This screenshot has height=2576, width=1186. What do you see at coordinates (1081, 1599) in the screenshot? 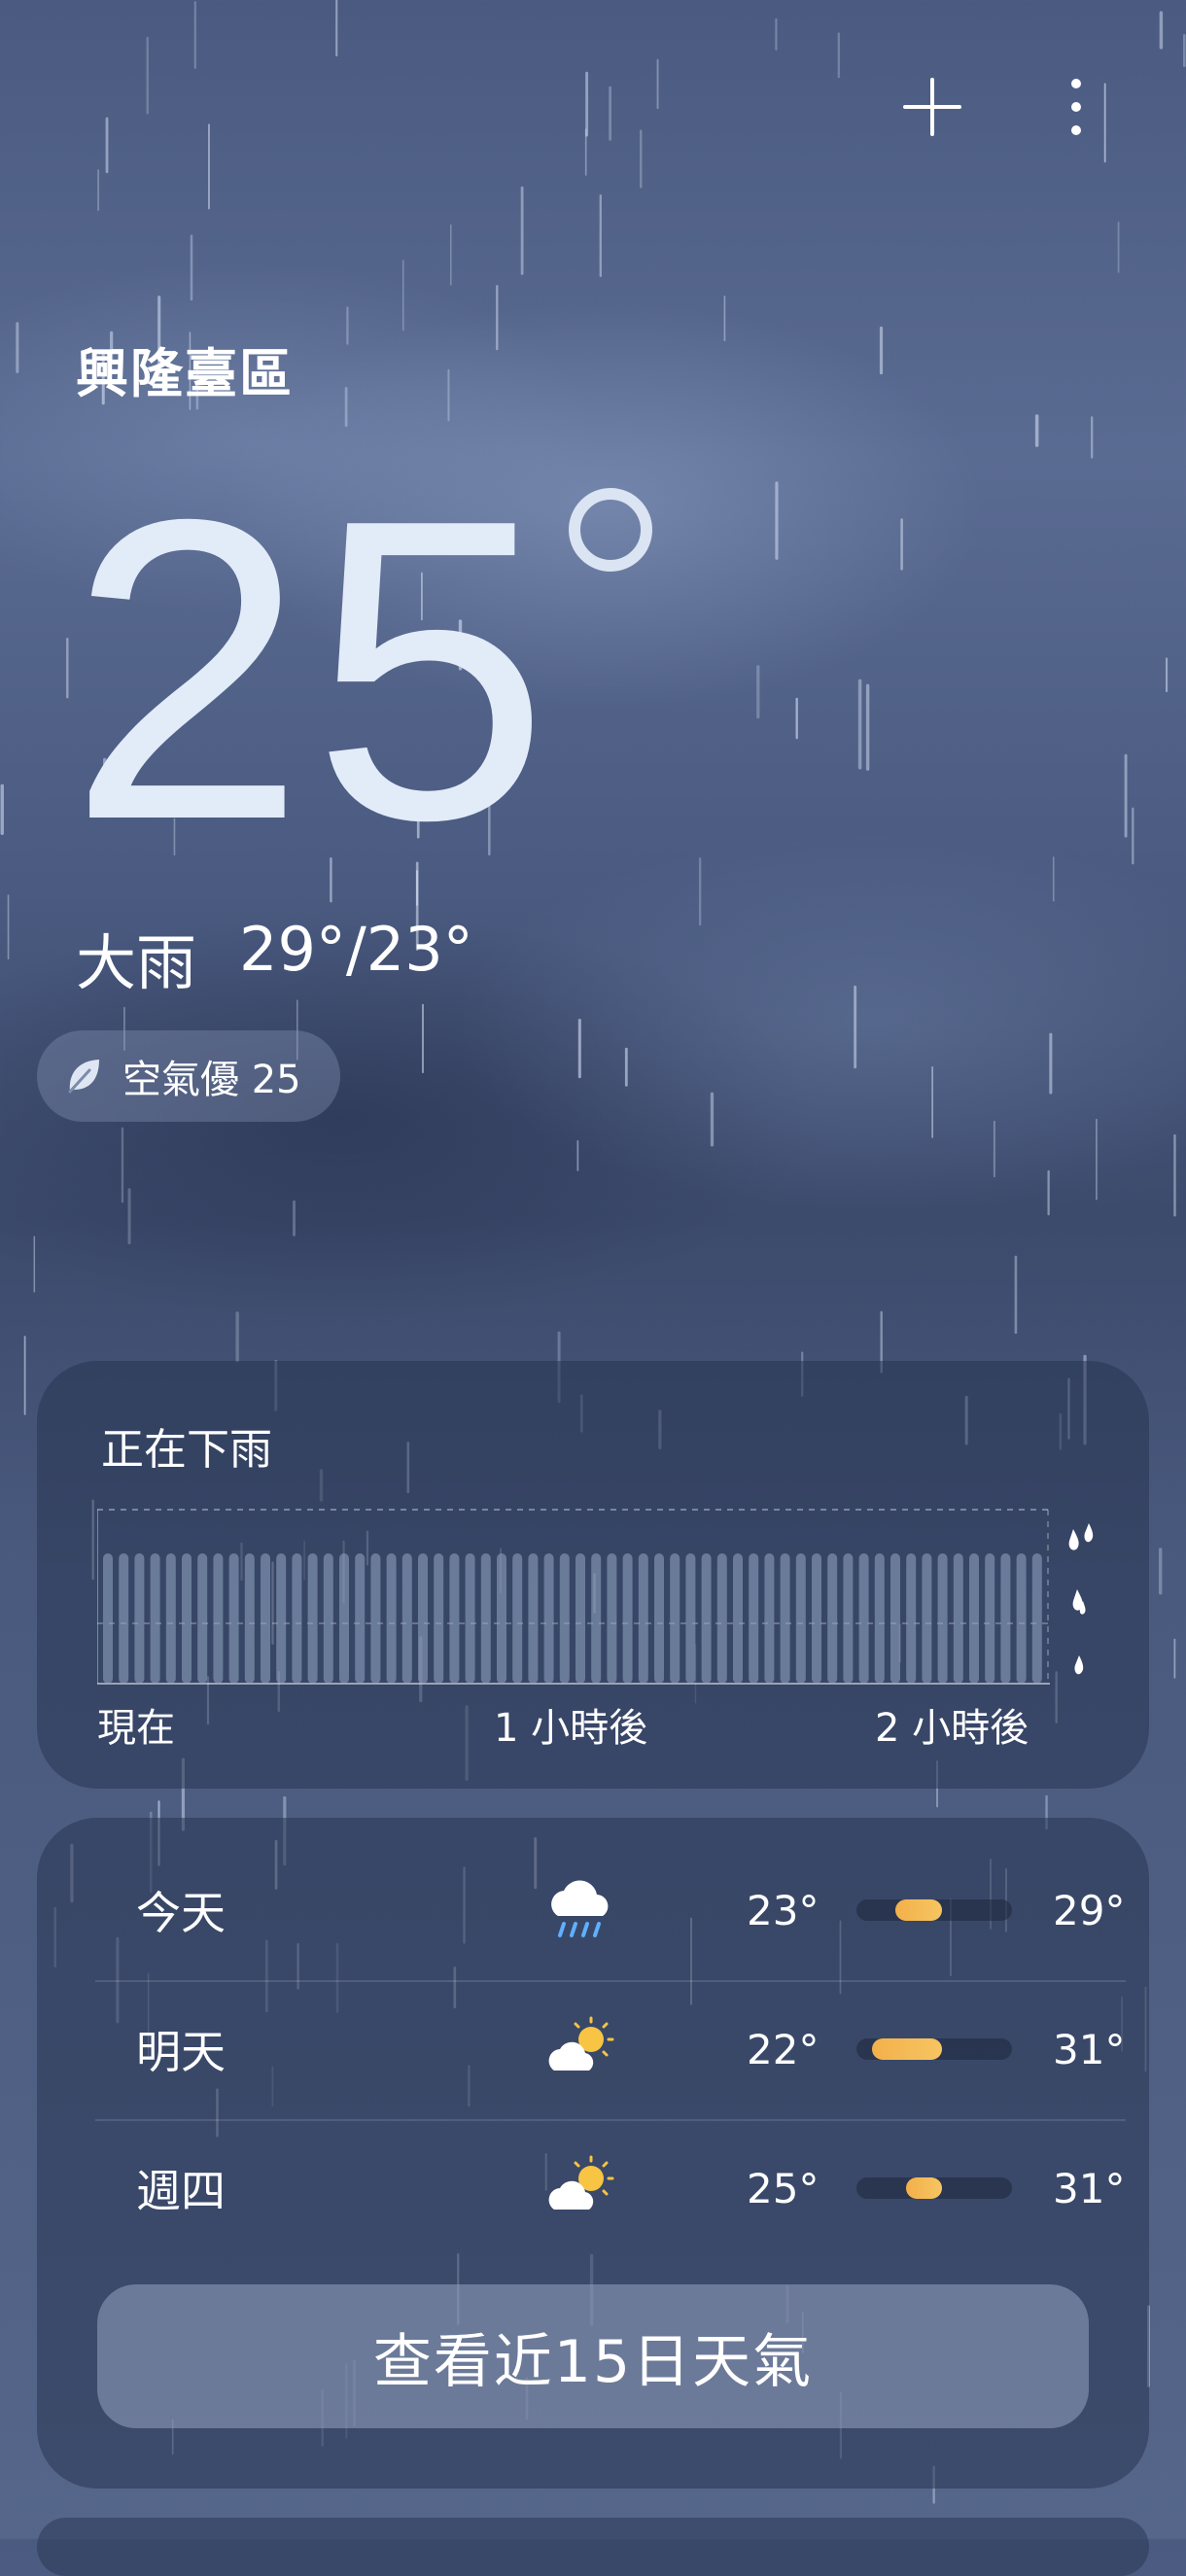
I see `raindrops-icon` at bounding box center [1081, 1599].